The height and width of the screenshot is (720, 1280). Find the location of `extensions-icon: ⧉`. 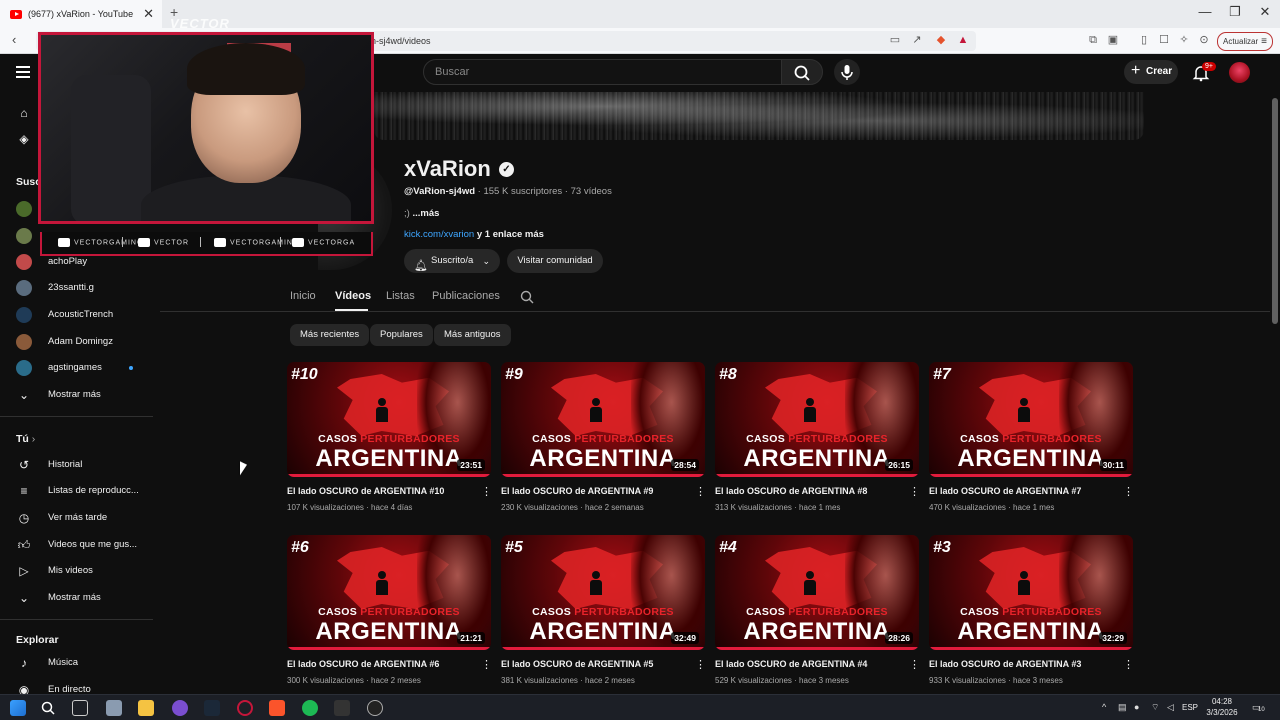

extensions-icon: ⧉ is located at coordinates (1093, 40).